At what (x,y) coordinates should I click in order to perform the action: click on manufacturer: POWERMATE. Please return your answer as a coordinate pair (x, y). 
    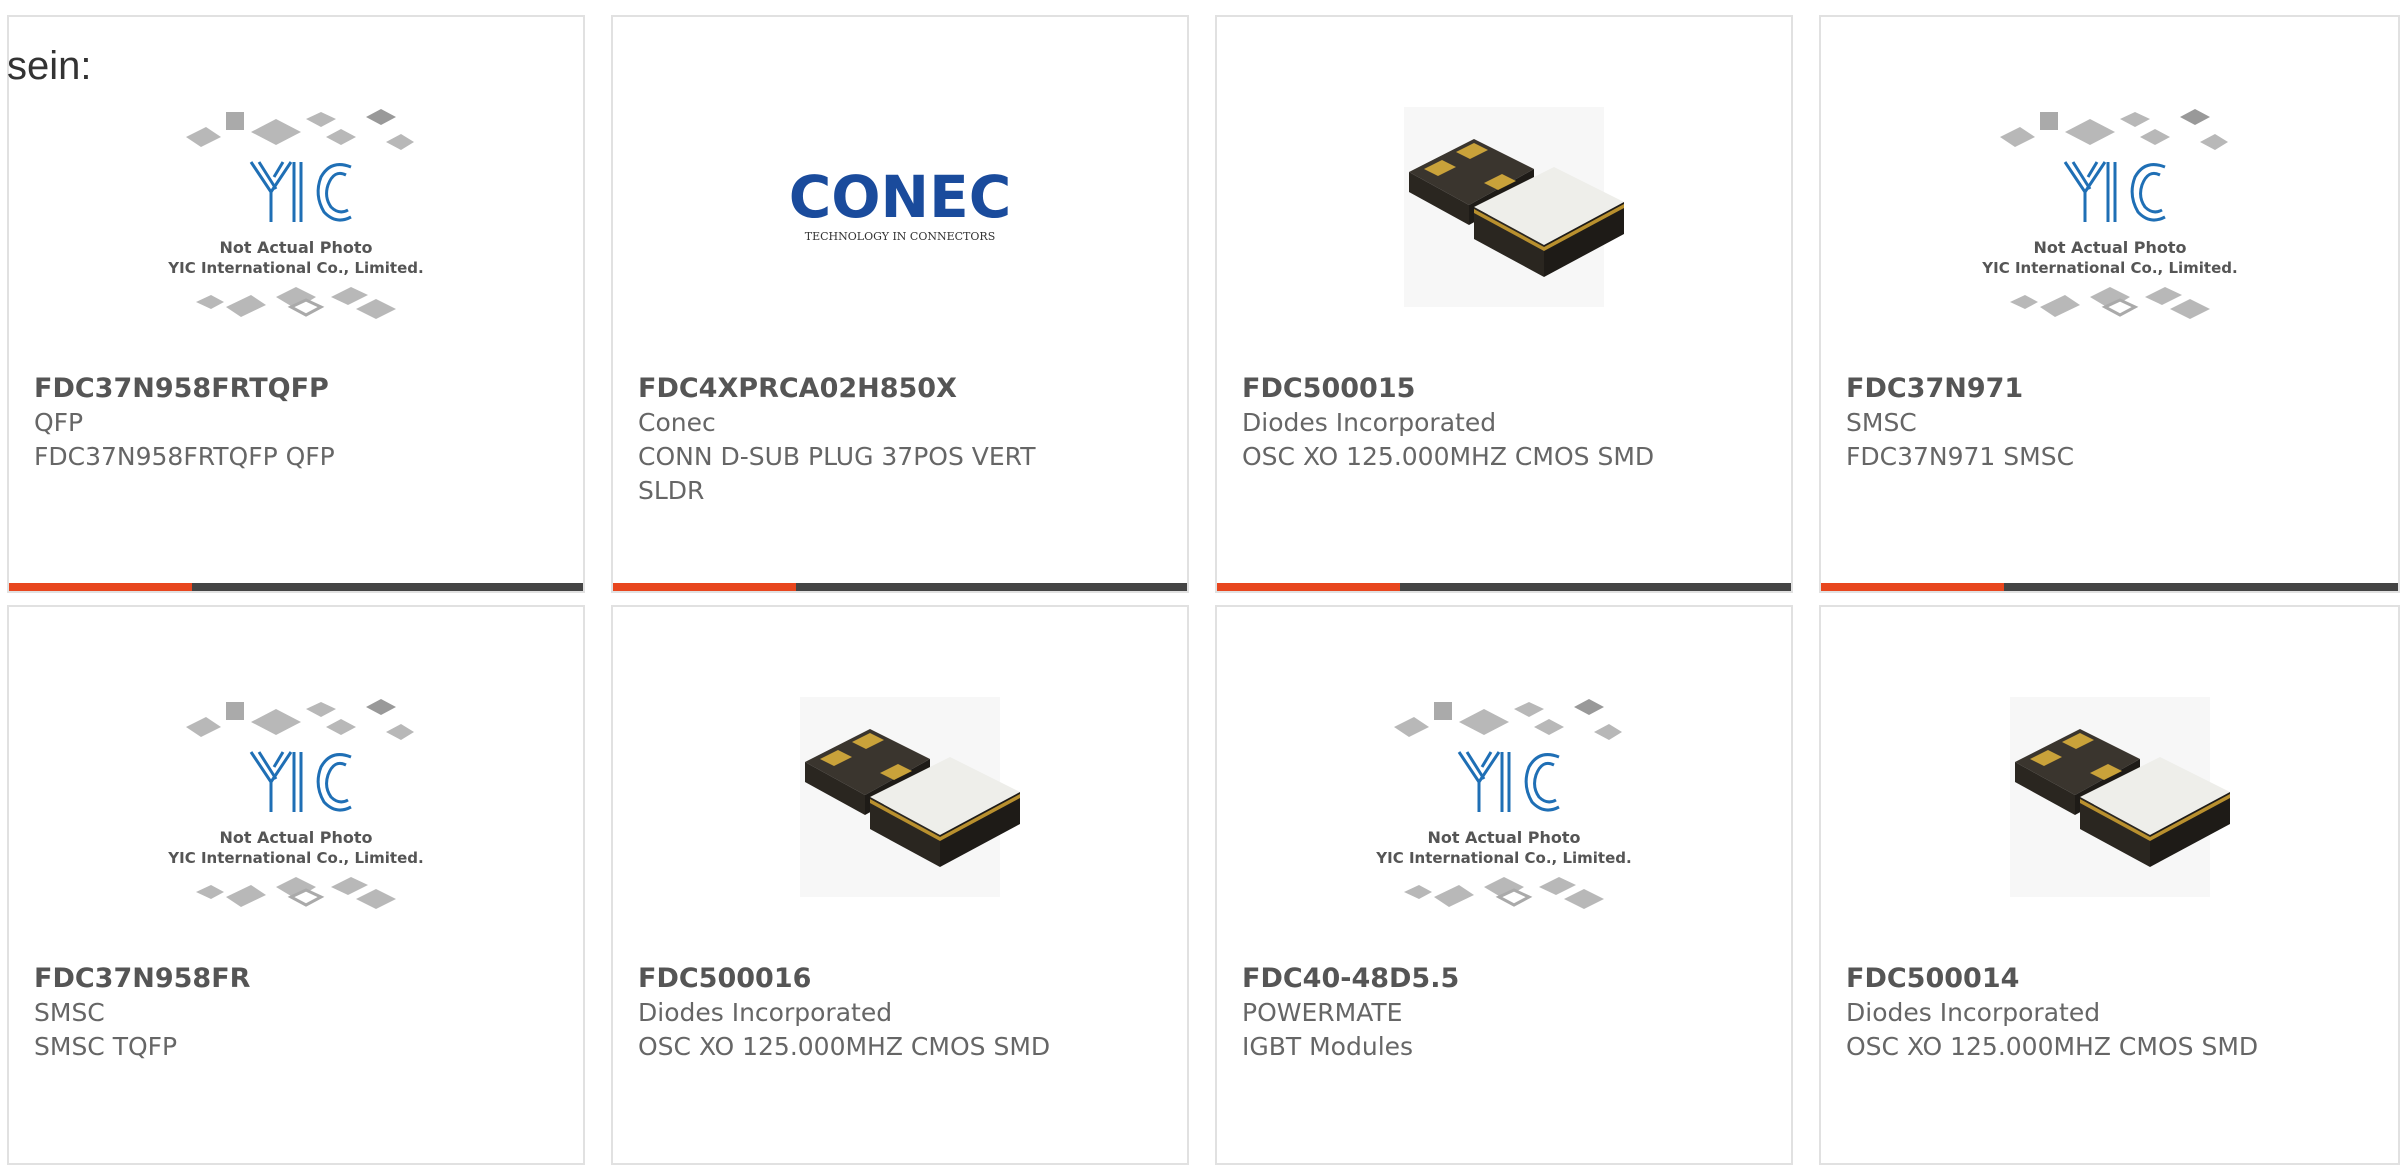
    Looking at the image, I should click on (1322, 1012).